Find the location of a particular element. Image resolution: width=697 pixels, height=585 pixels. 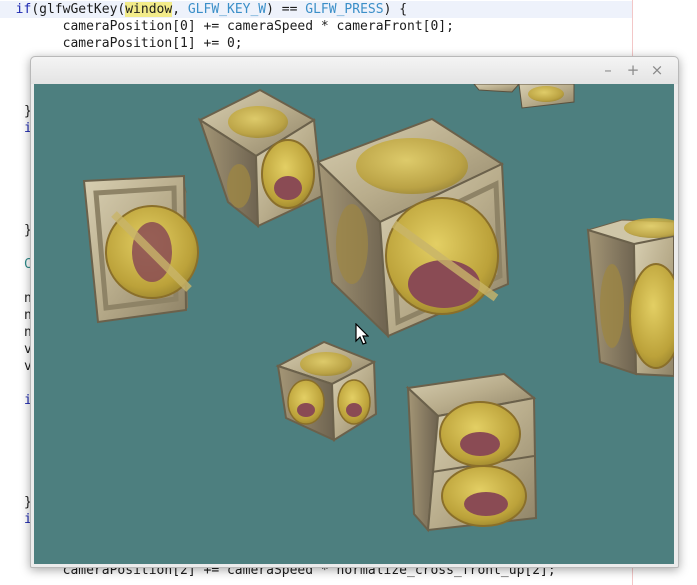

code-line-3: cameraPosition[1] += 0; is located at coordinates (121, 43).